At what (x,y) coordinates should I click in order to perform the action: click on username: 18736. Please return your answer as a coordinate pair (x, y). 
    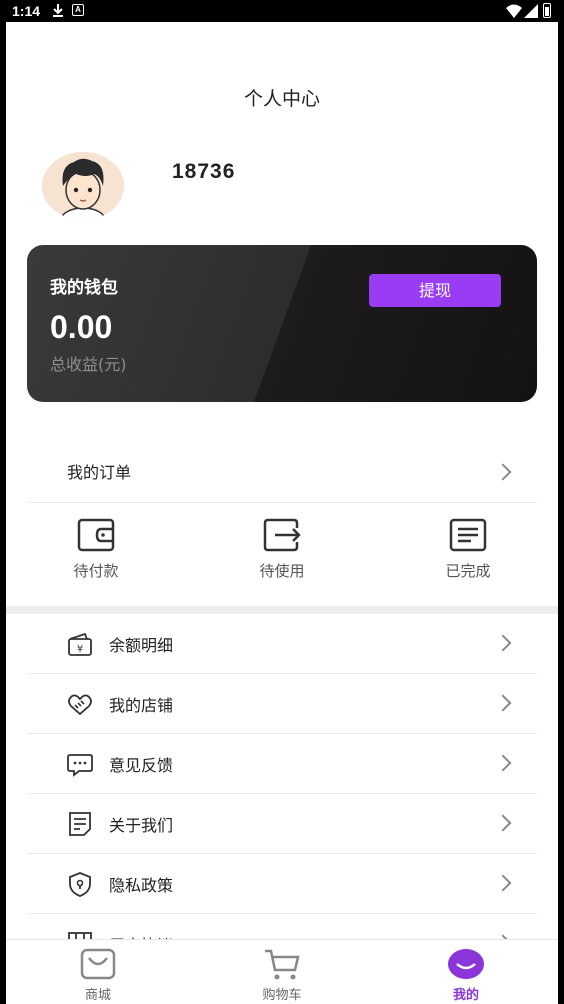
    Looking at the image, I should click on (204, 171).